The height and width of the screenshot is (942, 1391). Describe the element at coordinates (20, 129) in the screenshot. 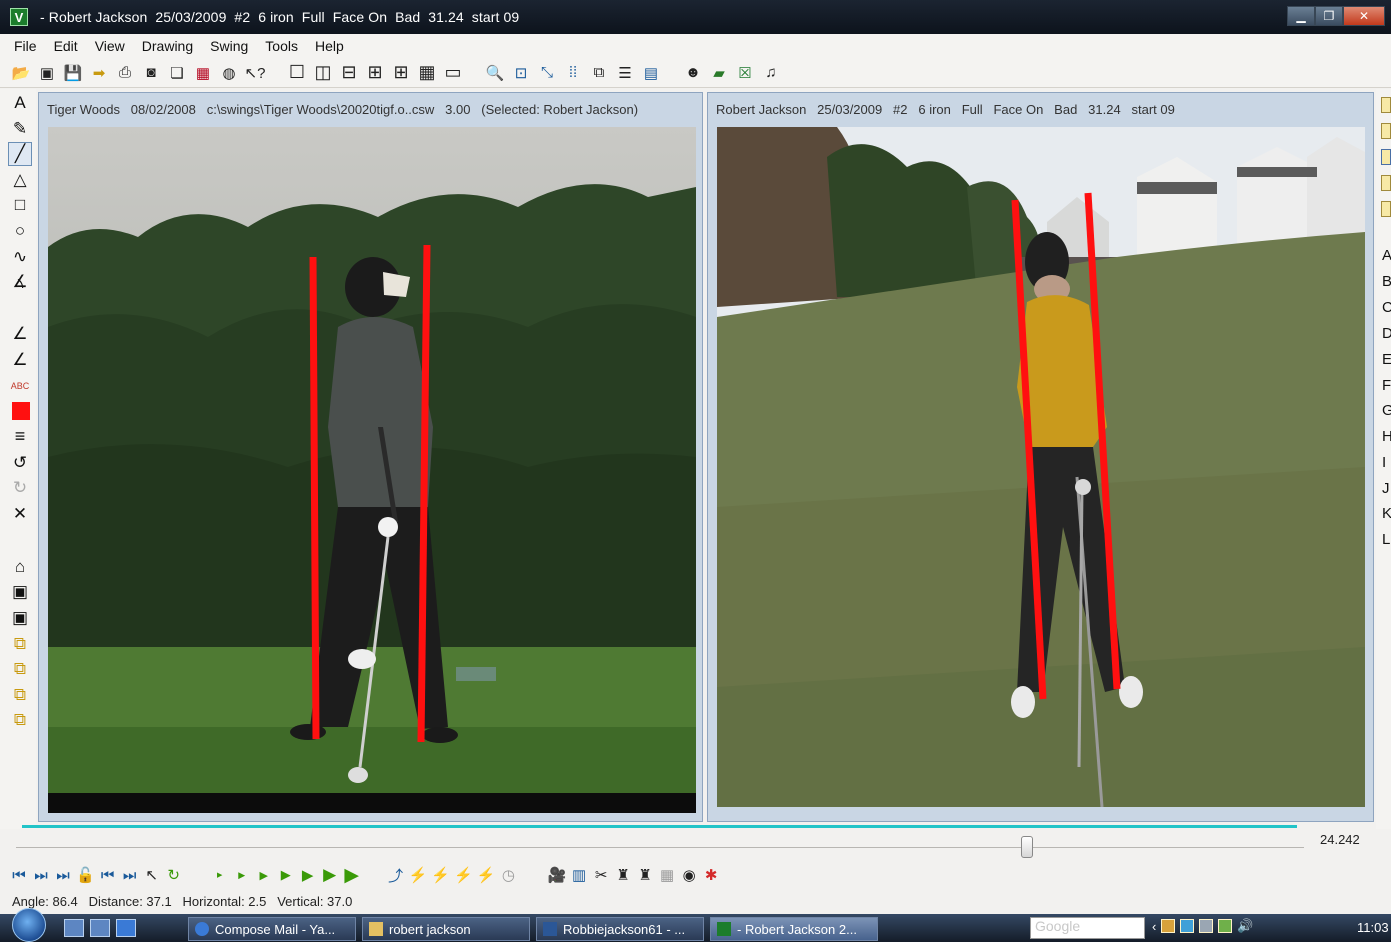

I see `pencil-tool-icon: ✎` at that location.